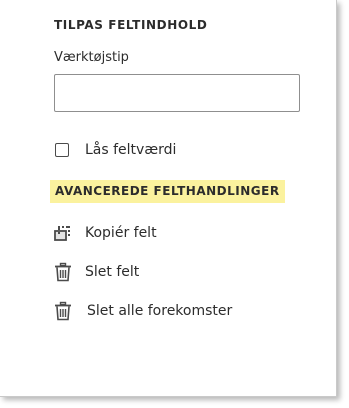 This screenshot has height=408, width=349. What do you see at coordinates (121, 233) in the screenshot?
I see `copy-field-label: Kopiér felt` at bounding box center [121, 233].